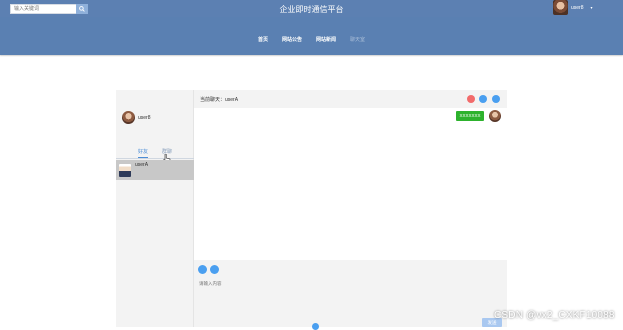 Image resolution: width=623 pixels, height=330 pixels. I want to click on nav-item-home: 首页, so click(263, 39).